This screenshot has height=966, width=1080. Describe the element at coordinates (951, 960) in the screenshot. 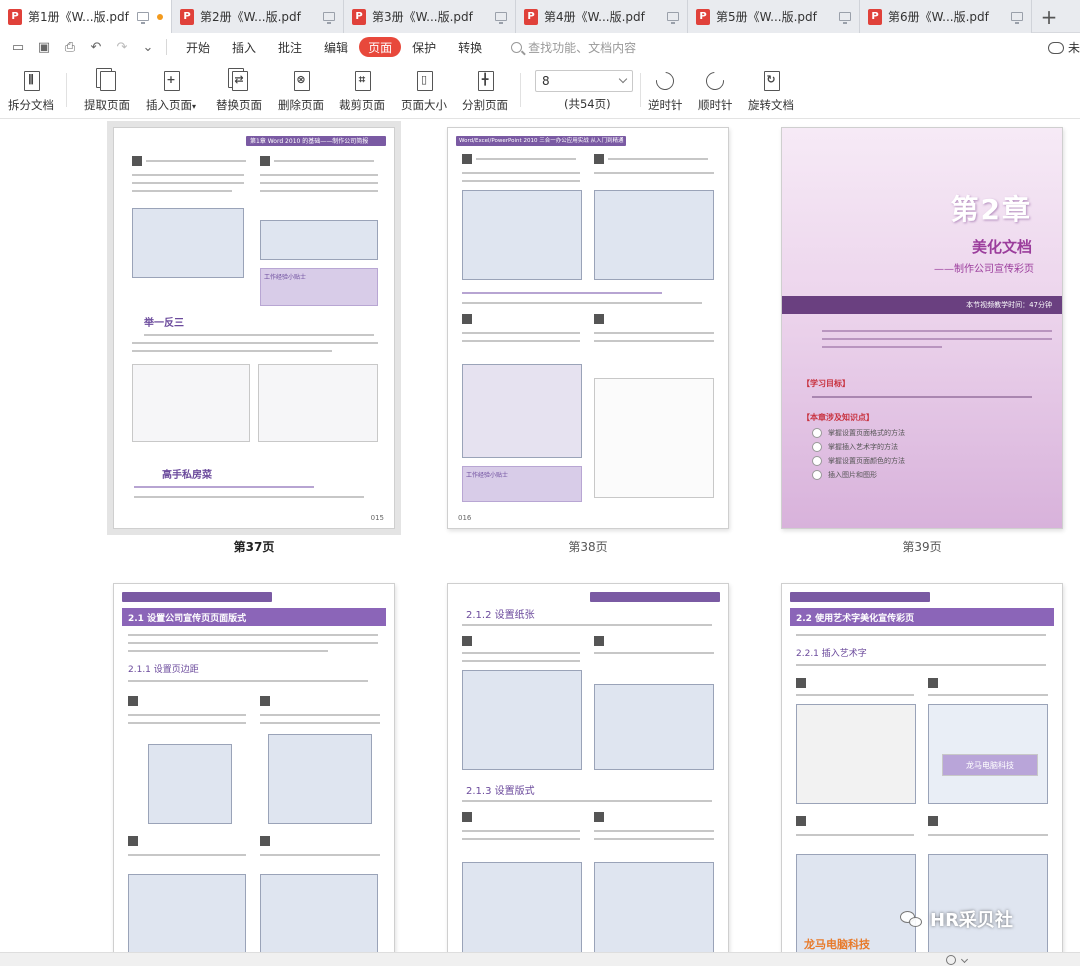

I see `eye-protection-icon` at that location.